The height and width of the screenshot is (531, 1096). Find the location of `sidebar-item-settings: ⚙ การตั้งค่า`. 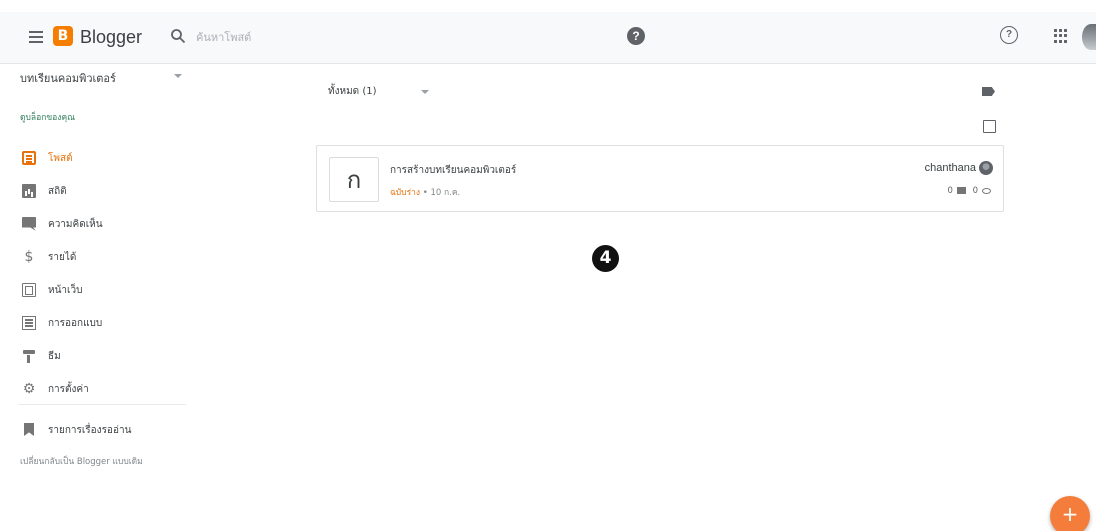

sidebar-item-settings: ⚙ การตั้งค่า is located at coordinates (95, 389).